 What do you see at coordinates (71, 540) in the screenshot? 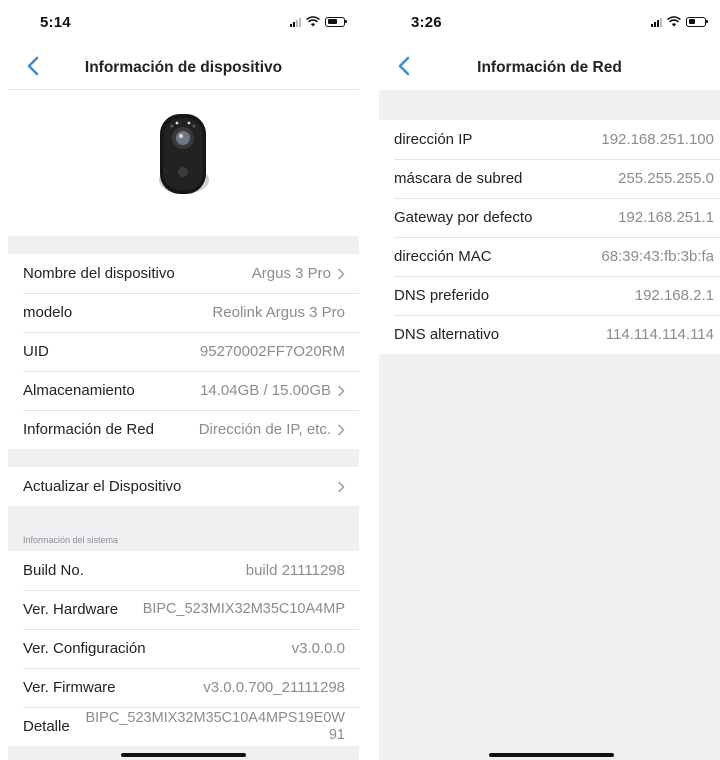
I see `section-header-label: Información del sistema` at bounding box center [71, 540].